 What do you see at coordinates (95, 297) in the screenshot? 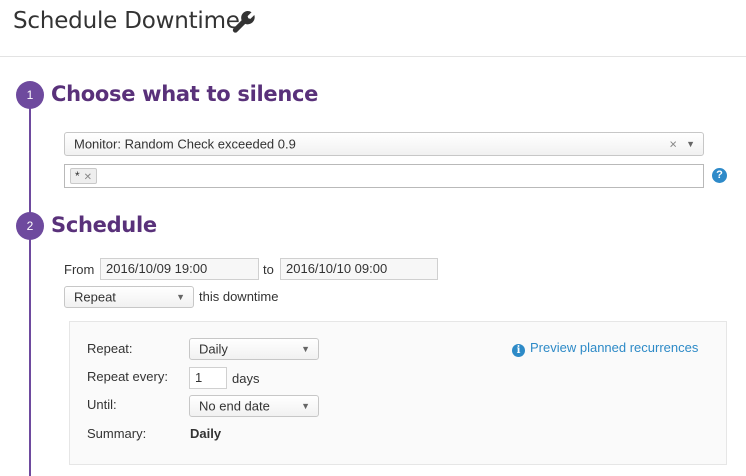
I see `repeat-mode-value: Repeat` at bounding box center [95, 297].